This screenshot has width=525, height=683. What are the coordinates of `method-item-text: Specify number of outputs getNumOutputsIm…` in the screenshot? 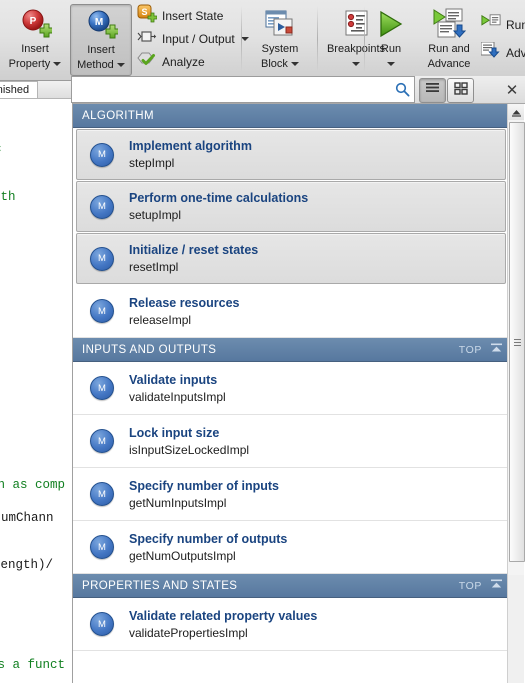 It's located at (208, 547).